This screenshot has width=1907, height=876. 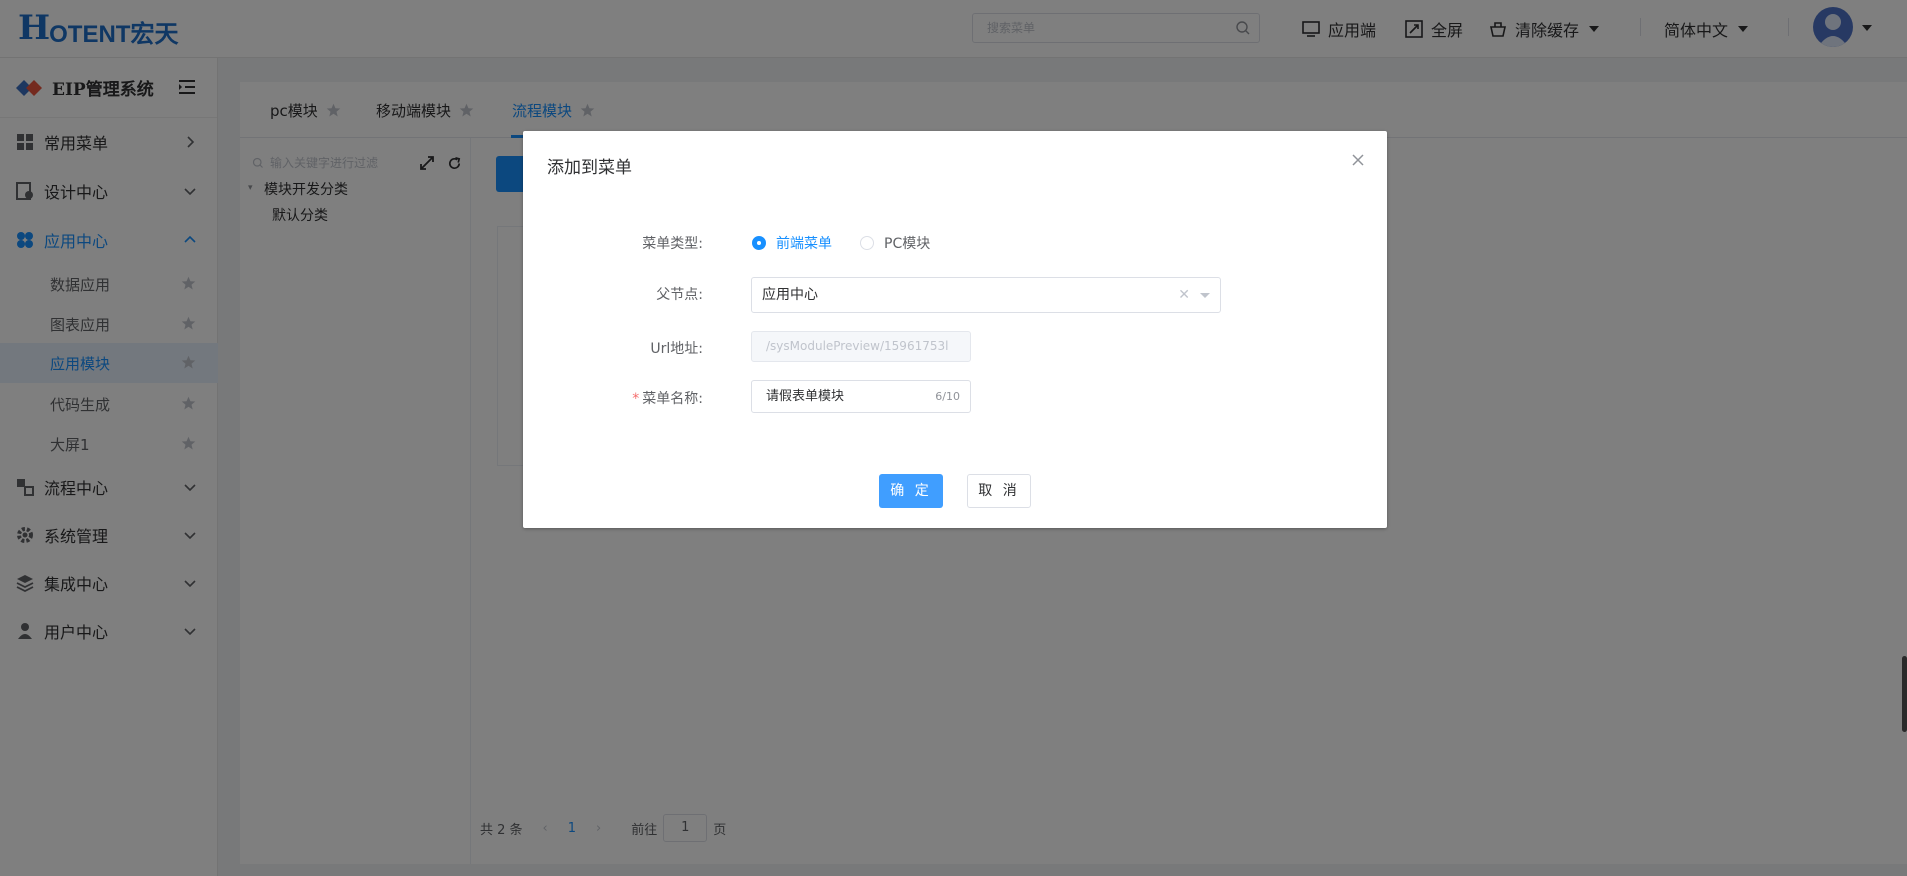 I want to click on caret-down-icon, so click(x=1205, y=295).